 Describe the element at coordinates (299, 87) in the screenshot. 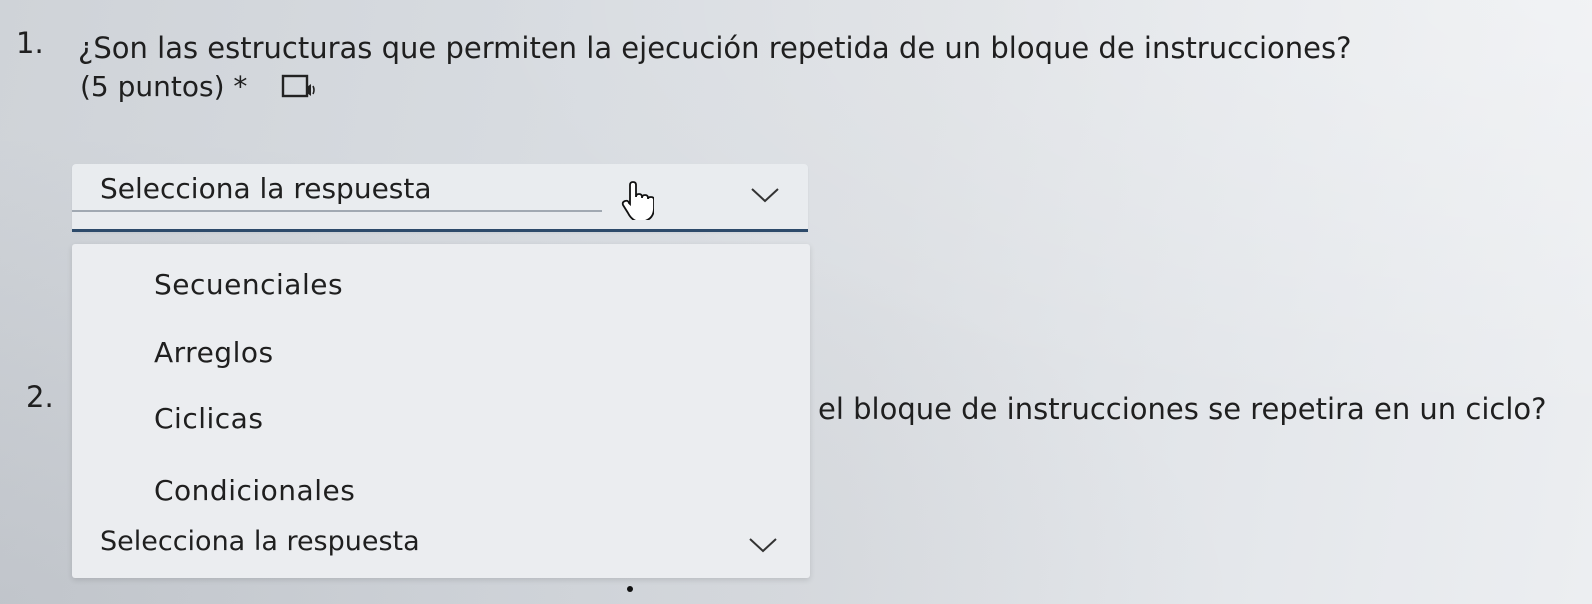

I see `immersive-reader-icon` at that location.